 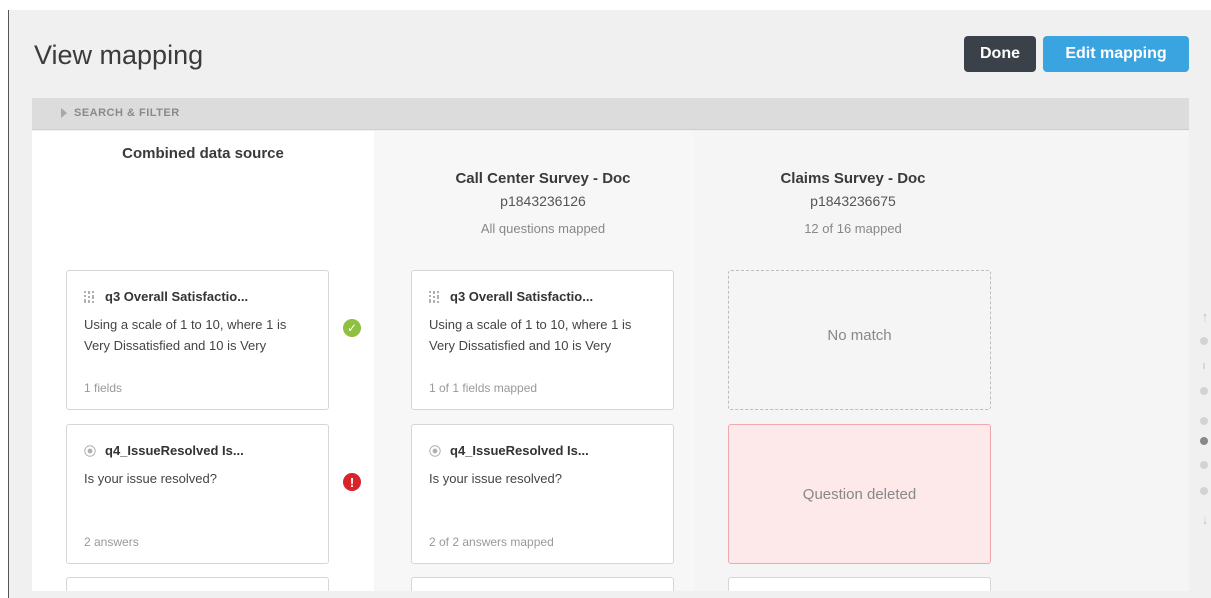 I want to click on combined-column-header: Combined data source, so click(x=203, y=153).